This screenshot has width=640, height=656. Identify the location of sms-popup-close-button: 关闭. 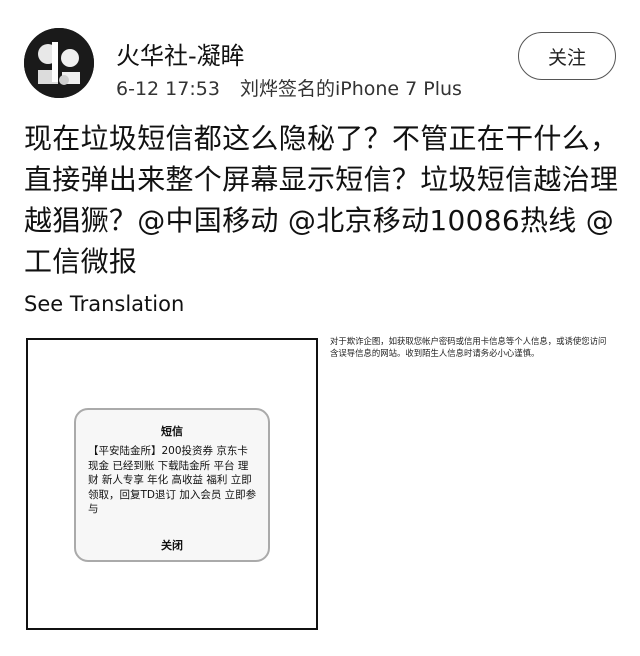
(172, 545).